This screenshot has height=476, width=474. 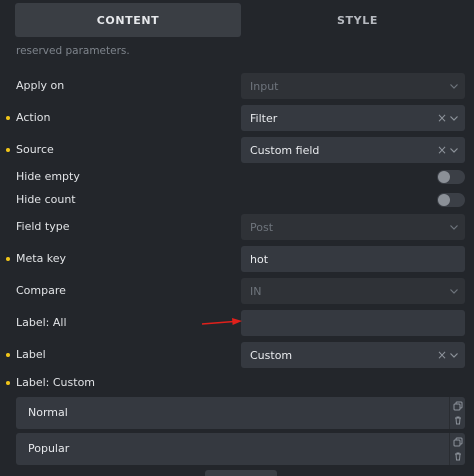 What do you see at coordinates (353, 150) in the screenshot?
I see `source-select: Custom field ×` at bounding box center [353, 150].